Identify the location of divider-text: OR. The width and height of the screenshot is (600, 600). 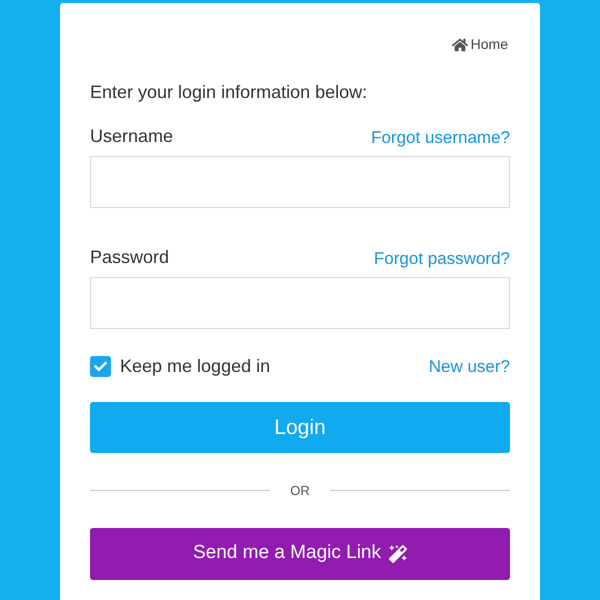
(300, 491).